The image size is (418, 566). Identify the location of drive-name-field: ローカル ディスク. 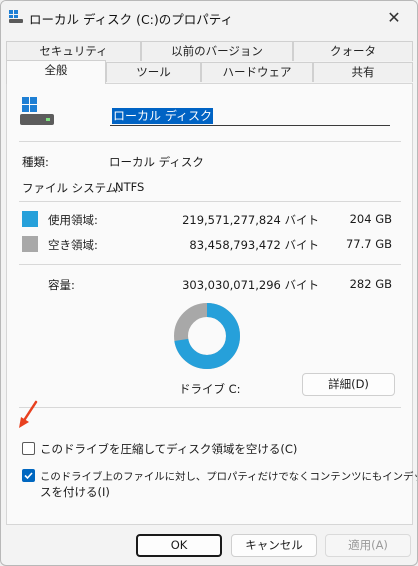
(250, 116).